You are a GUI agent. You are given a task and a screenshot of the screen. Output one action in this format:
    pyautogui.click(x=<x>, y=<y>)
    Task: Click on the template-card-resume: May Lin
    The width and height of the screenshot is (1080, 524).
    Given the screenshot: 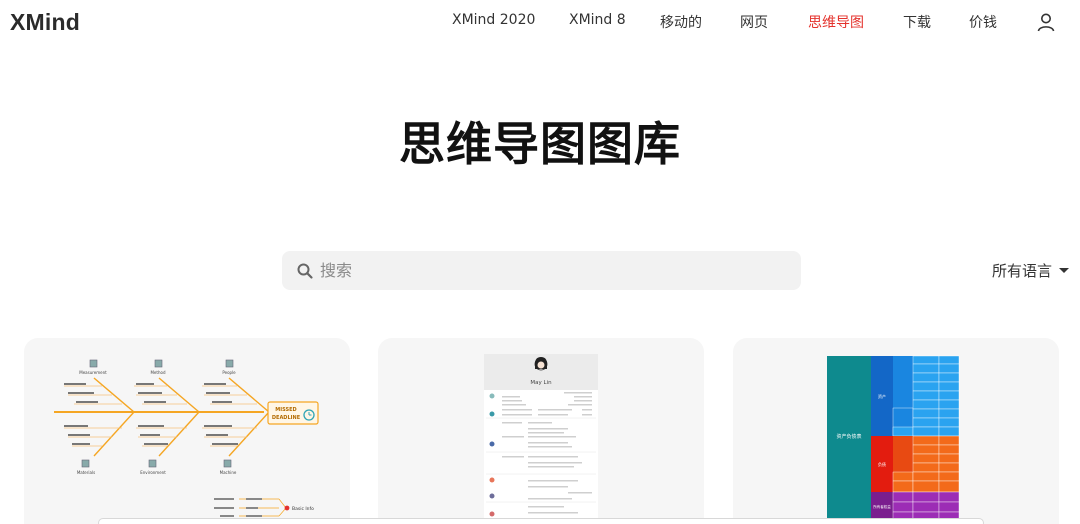 What is the action you would take?
    pyautogui.click(x=541, y=431)
    